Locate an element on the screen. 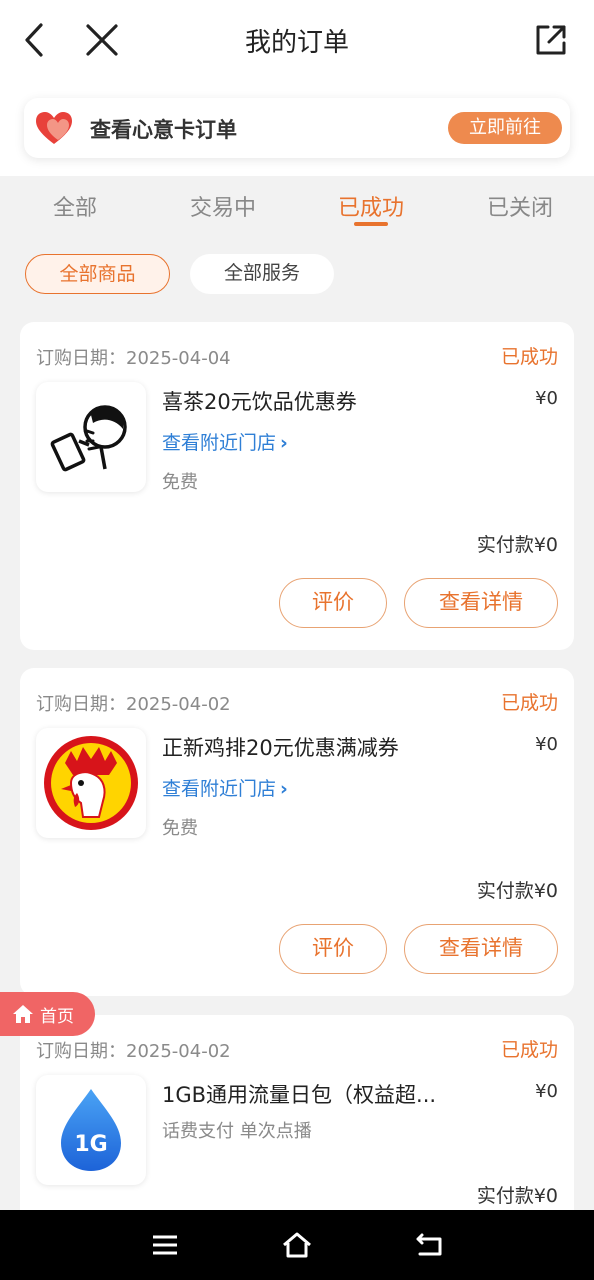  home-icon is located at coordinates (23, 1014).